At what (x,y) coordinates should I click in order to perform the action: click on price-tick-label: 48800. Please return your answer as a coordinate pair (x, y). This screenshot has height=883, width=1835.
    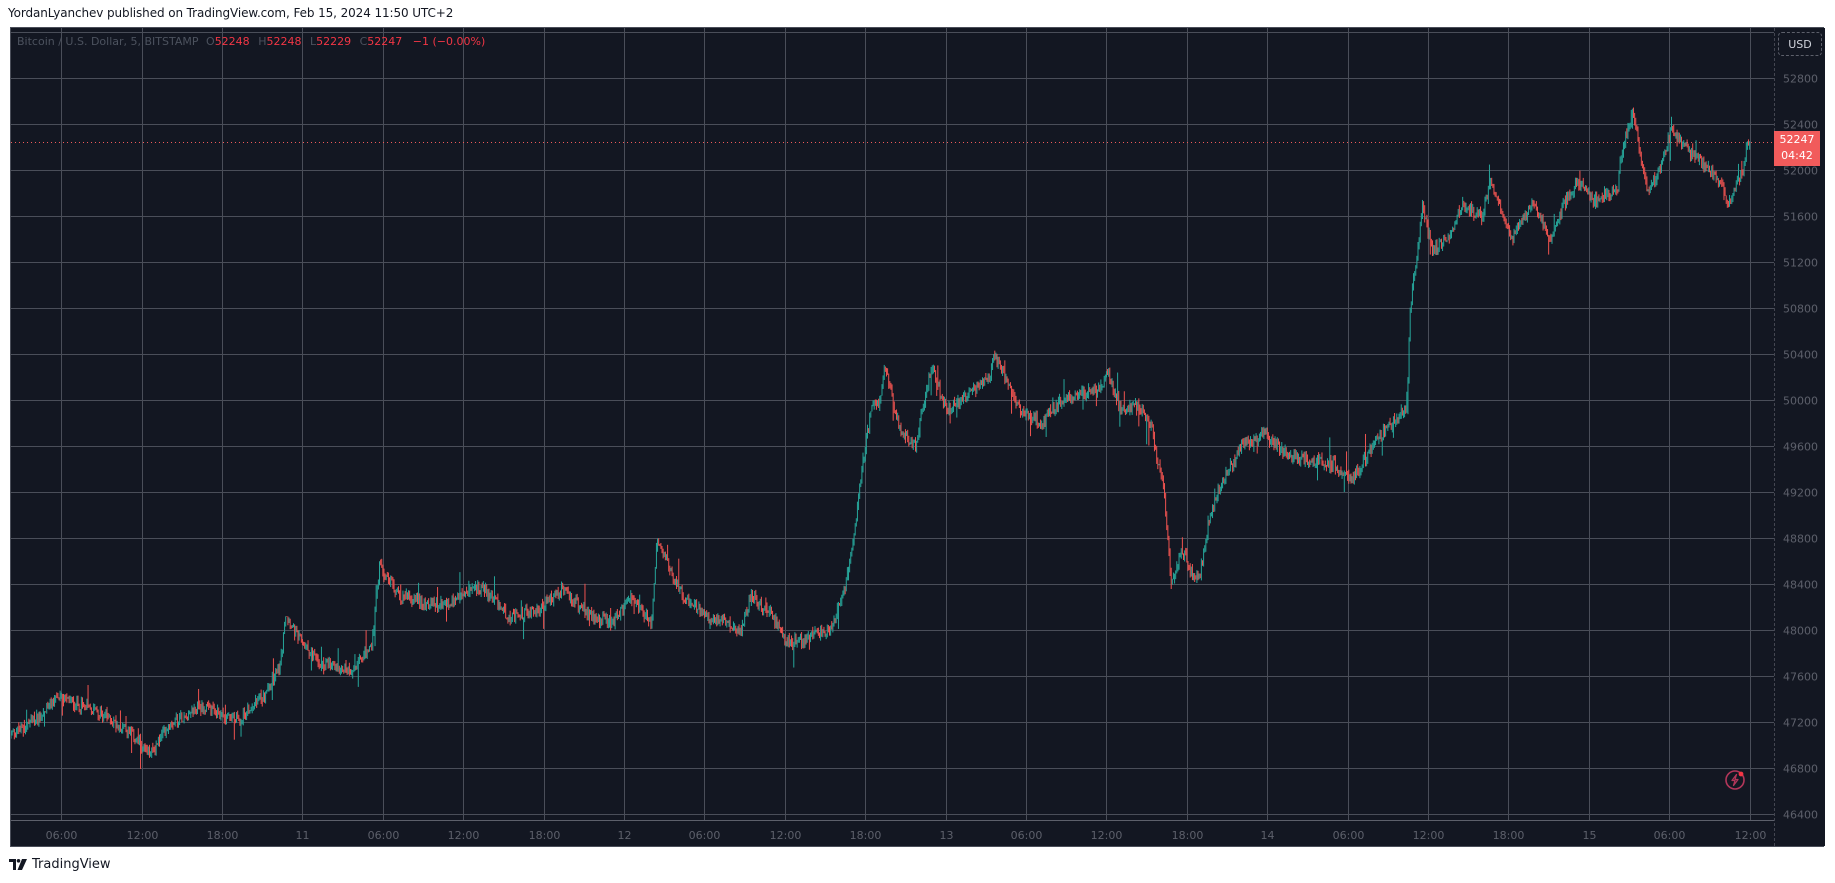
    Looking at the image, I should click on (1800, 539).